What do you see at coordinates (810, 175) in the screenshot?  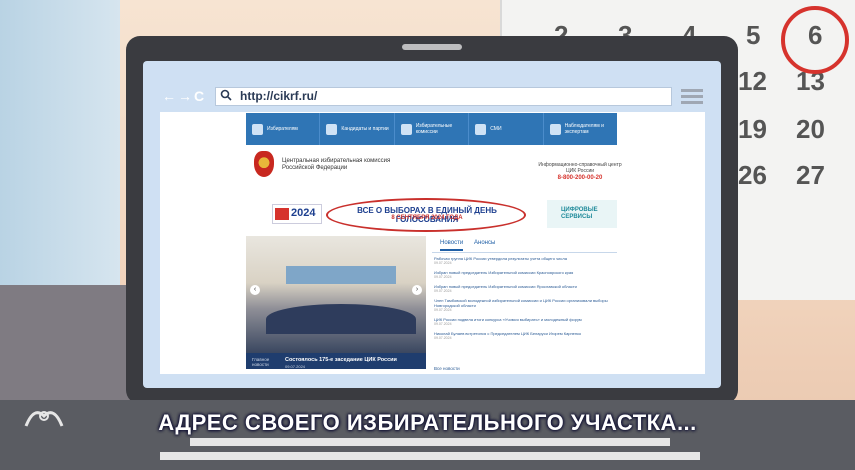 I see `calendar-day: 27` at bounding box center [810, 175].